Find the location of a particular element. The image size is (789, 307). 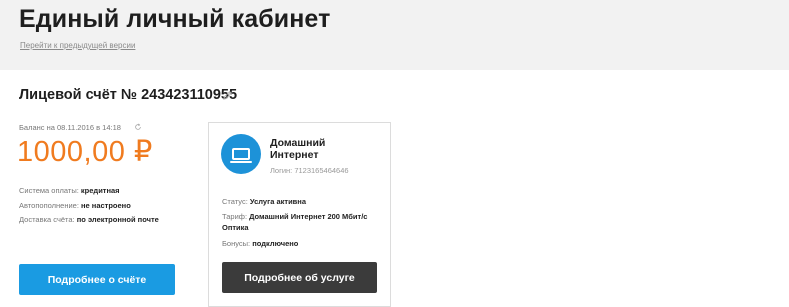

prev-version-link: Перейти к предыдущей версии is located at coordinates (77, 45).